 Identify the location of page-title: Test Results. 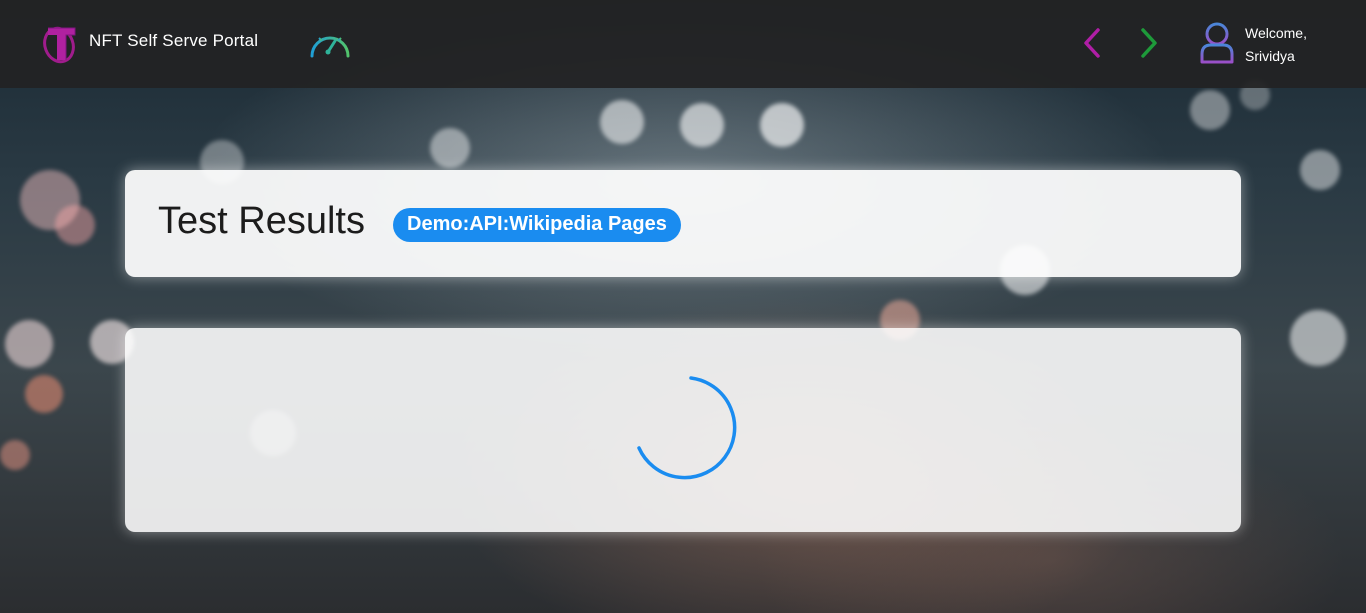
(261, 221).